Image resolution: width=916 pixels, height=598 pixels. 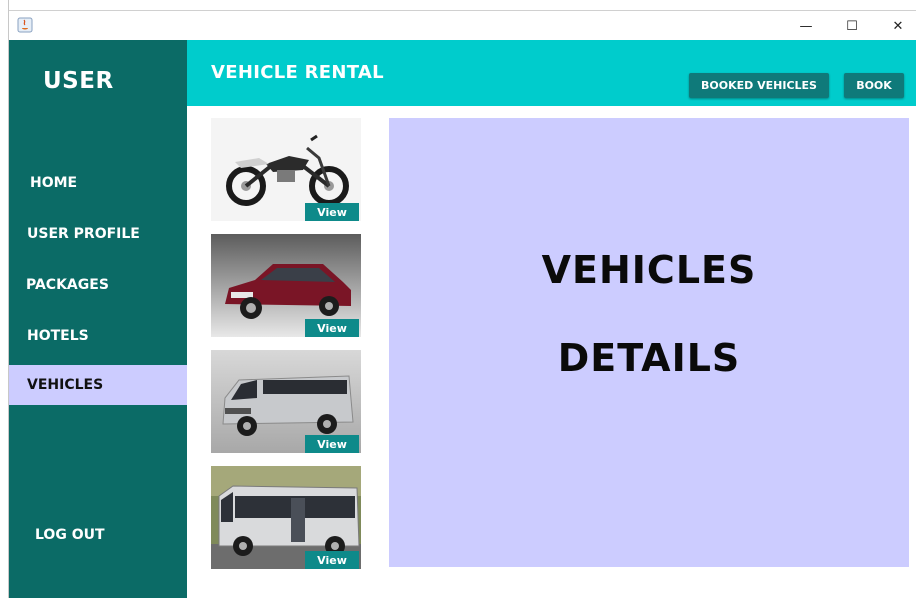 I want to click on minimize-button: —, so click(x=806, y=26).